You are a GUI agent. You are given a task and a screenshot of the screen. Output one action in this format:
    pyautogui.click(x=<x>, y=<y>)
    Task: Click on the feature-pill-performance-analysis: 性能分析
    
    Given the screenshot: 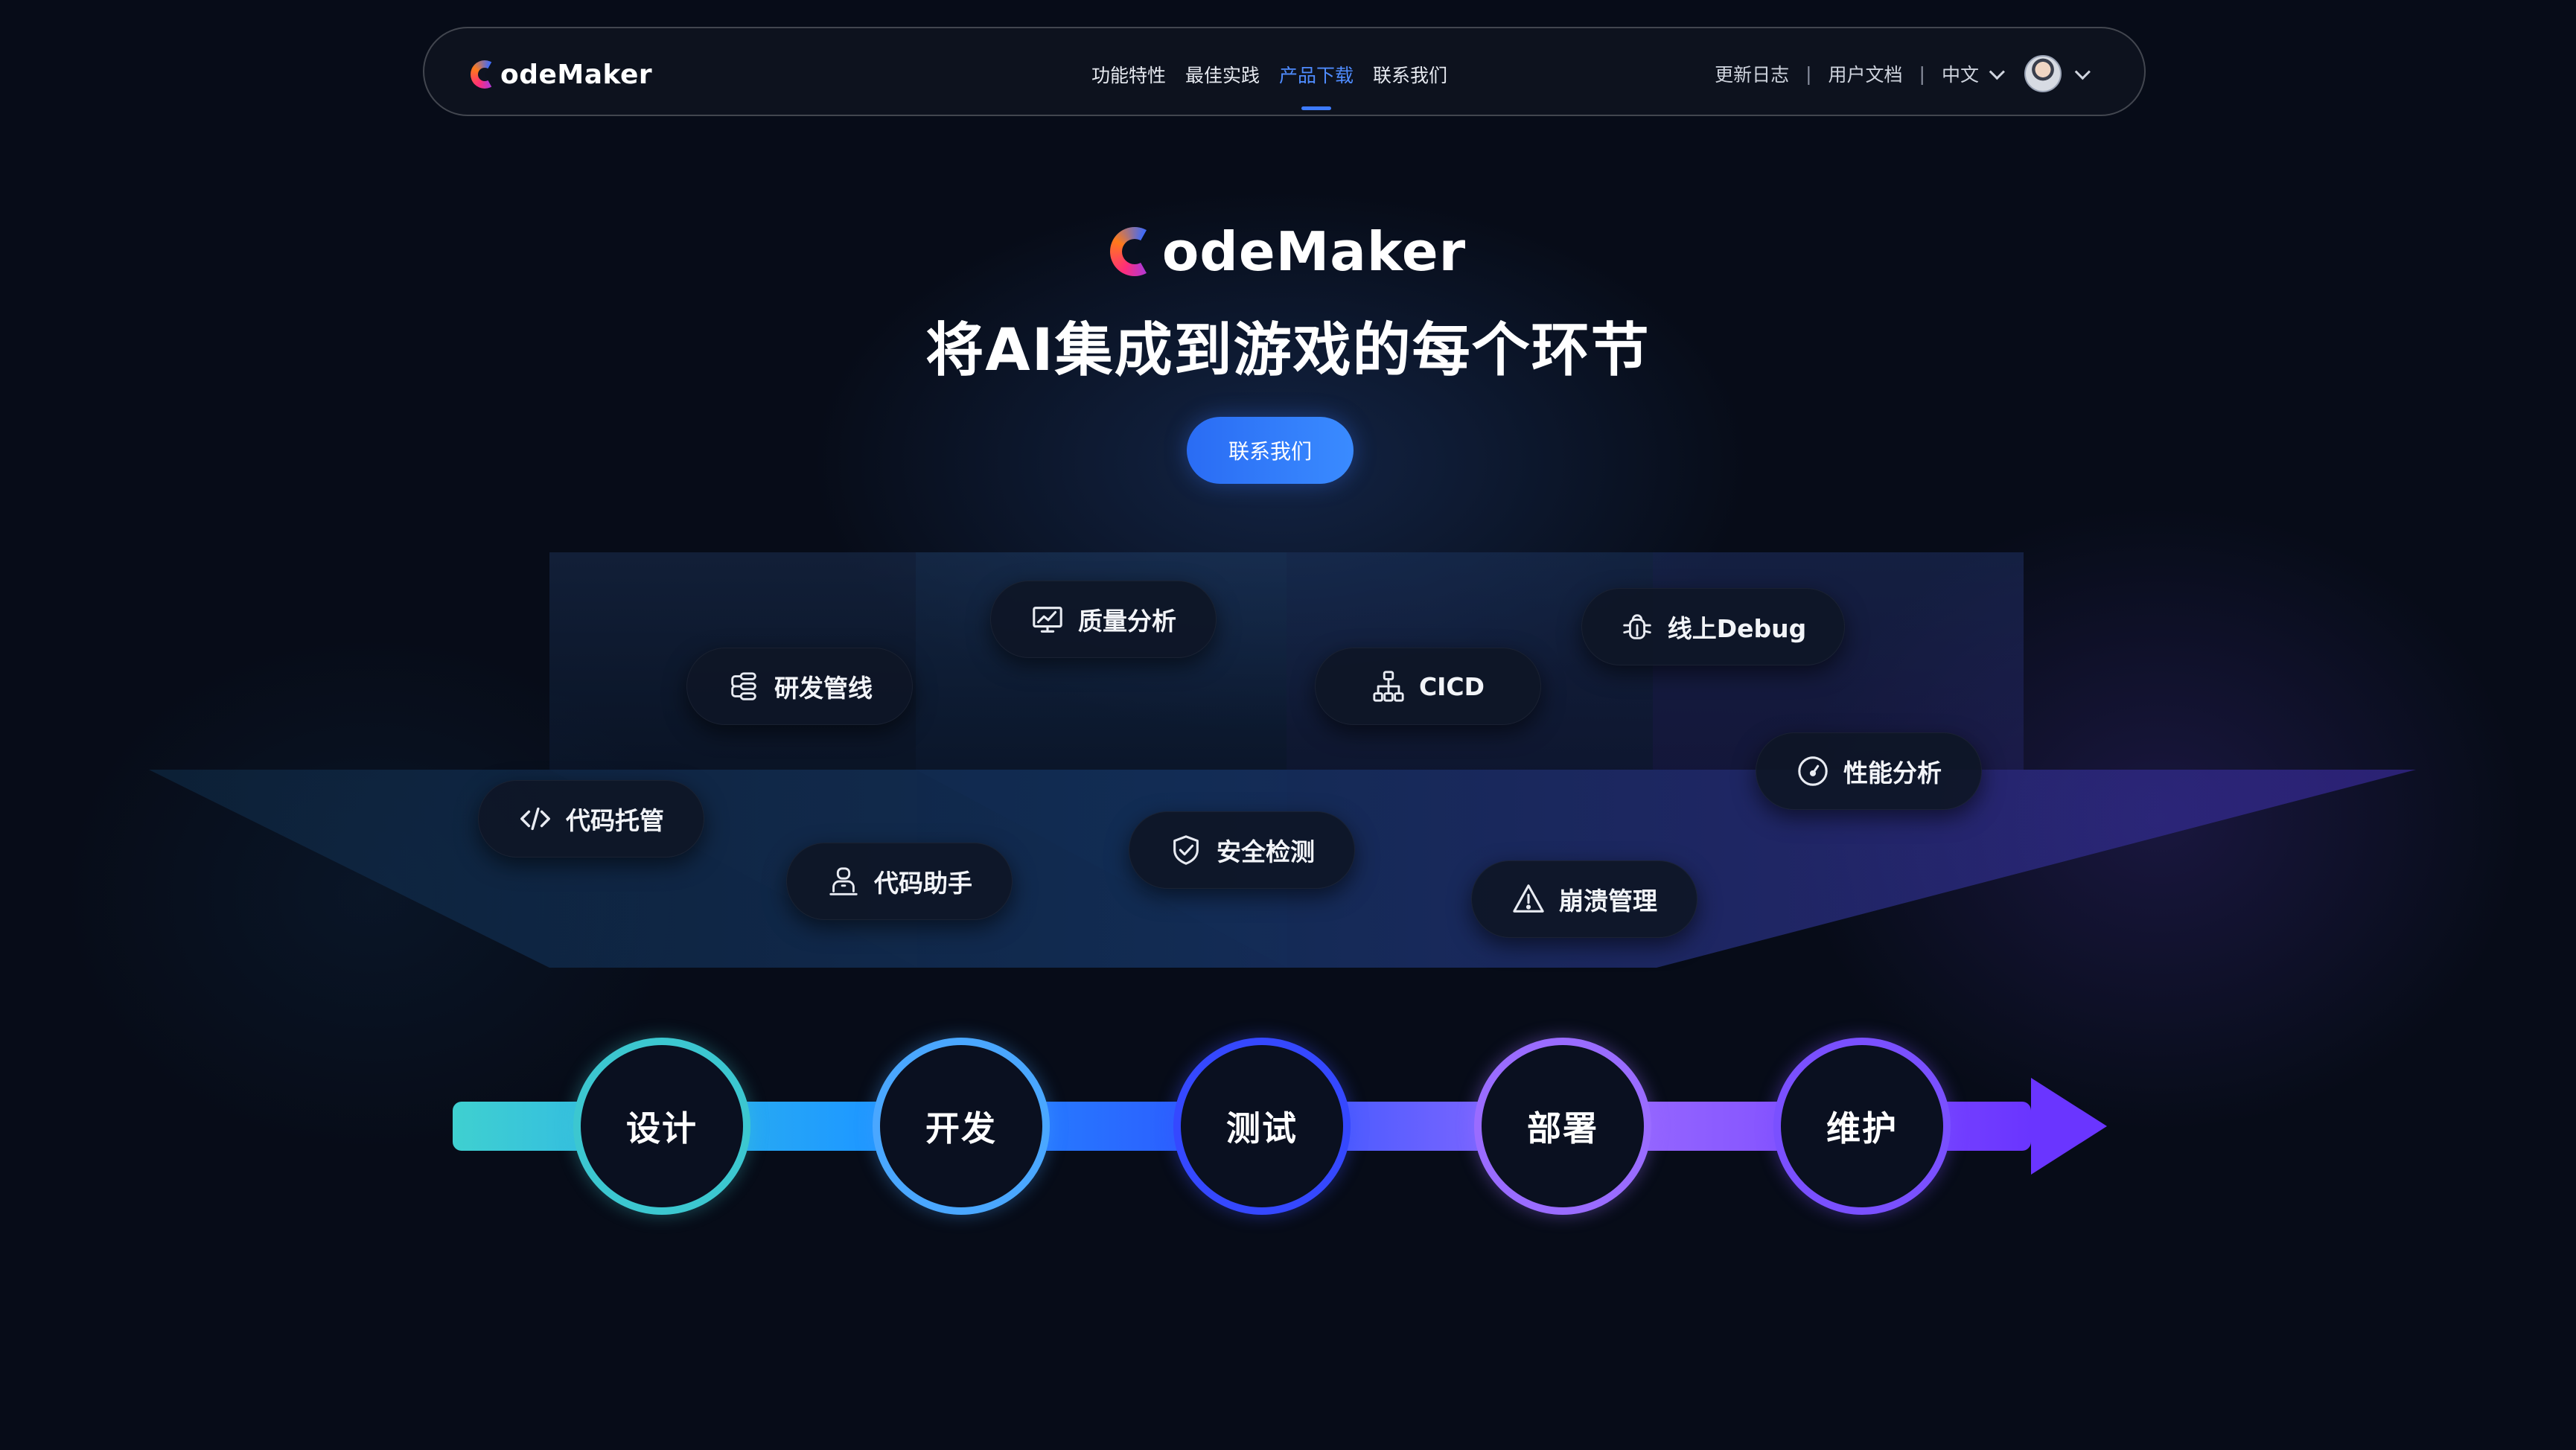 What is the action you would take?
    pyautogui.click(x=1869, y=771)
    